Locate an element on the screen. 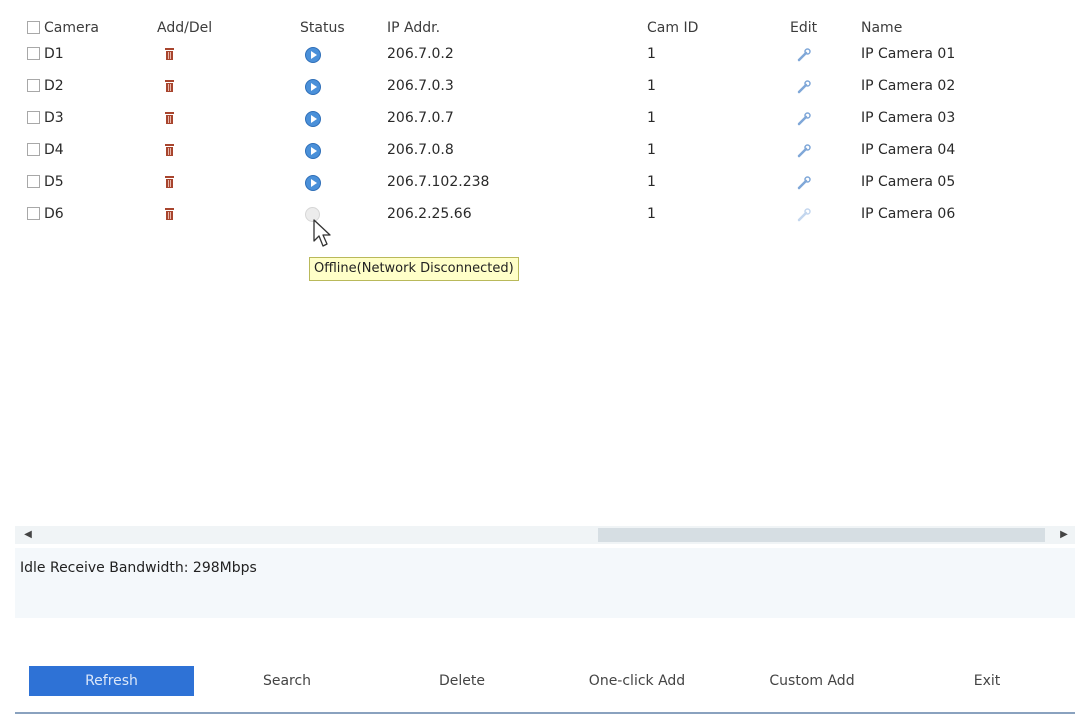 The height and width of the screenshot is (723, 1089). header-cam-id: Cam ID is located at coordinates (673, 28).